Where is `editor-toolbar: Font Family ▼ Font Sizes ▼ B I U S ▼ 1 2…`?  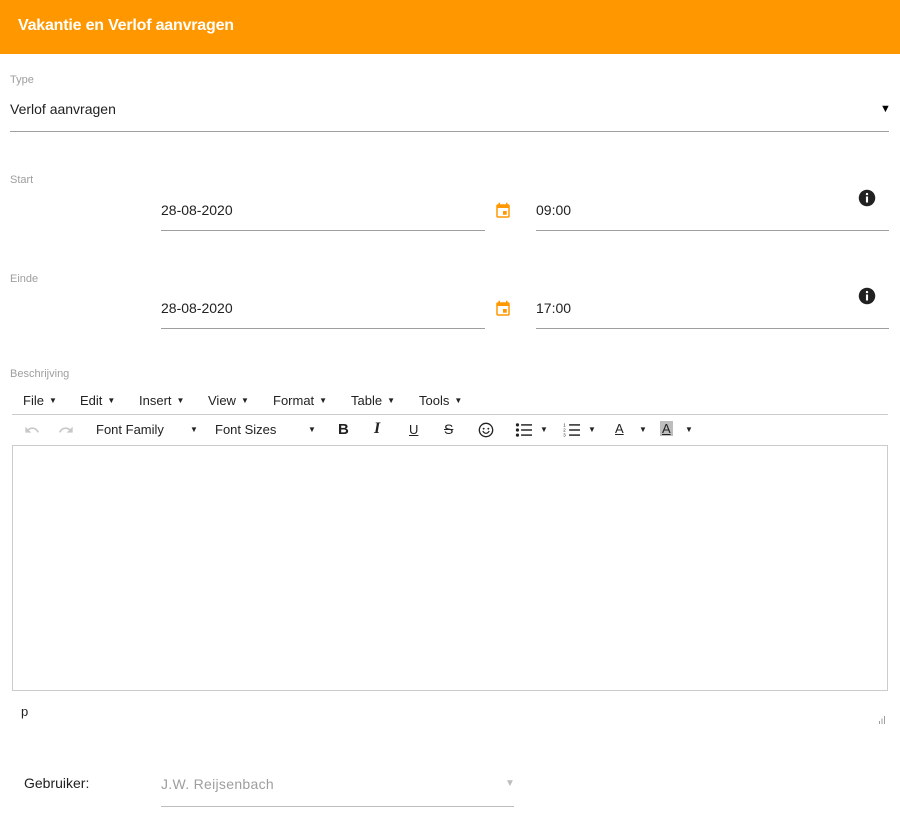
editor-toolbar: Font Family ▼ Font Sizes ▼ B I U S ▼ 1 2… is located at coordinates (450, 430).